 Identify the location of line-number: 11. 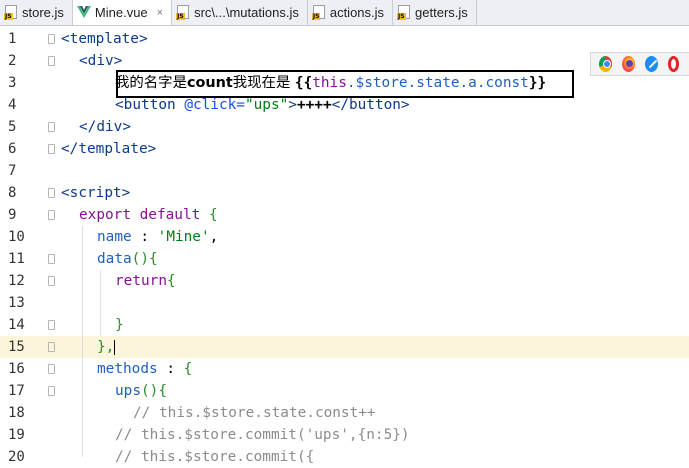
(16, 259).